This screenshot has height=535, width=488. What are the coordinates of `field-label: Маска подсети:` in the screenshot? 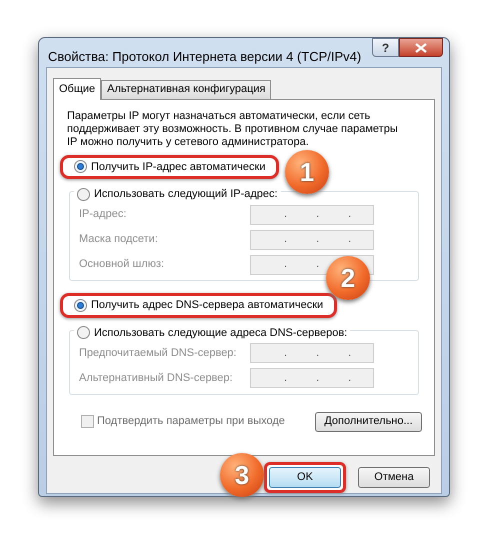 It's located at (118, 240).